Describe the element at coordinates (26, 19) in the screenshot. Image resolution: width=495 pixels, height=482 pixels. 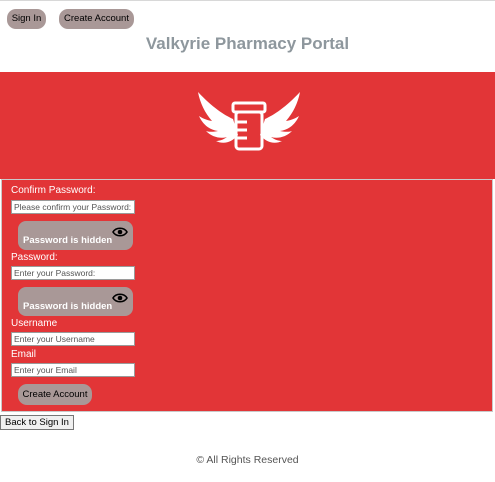
I see `signin-button: Sign In` at that location.